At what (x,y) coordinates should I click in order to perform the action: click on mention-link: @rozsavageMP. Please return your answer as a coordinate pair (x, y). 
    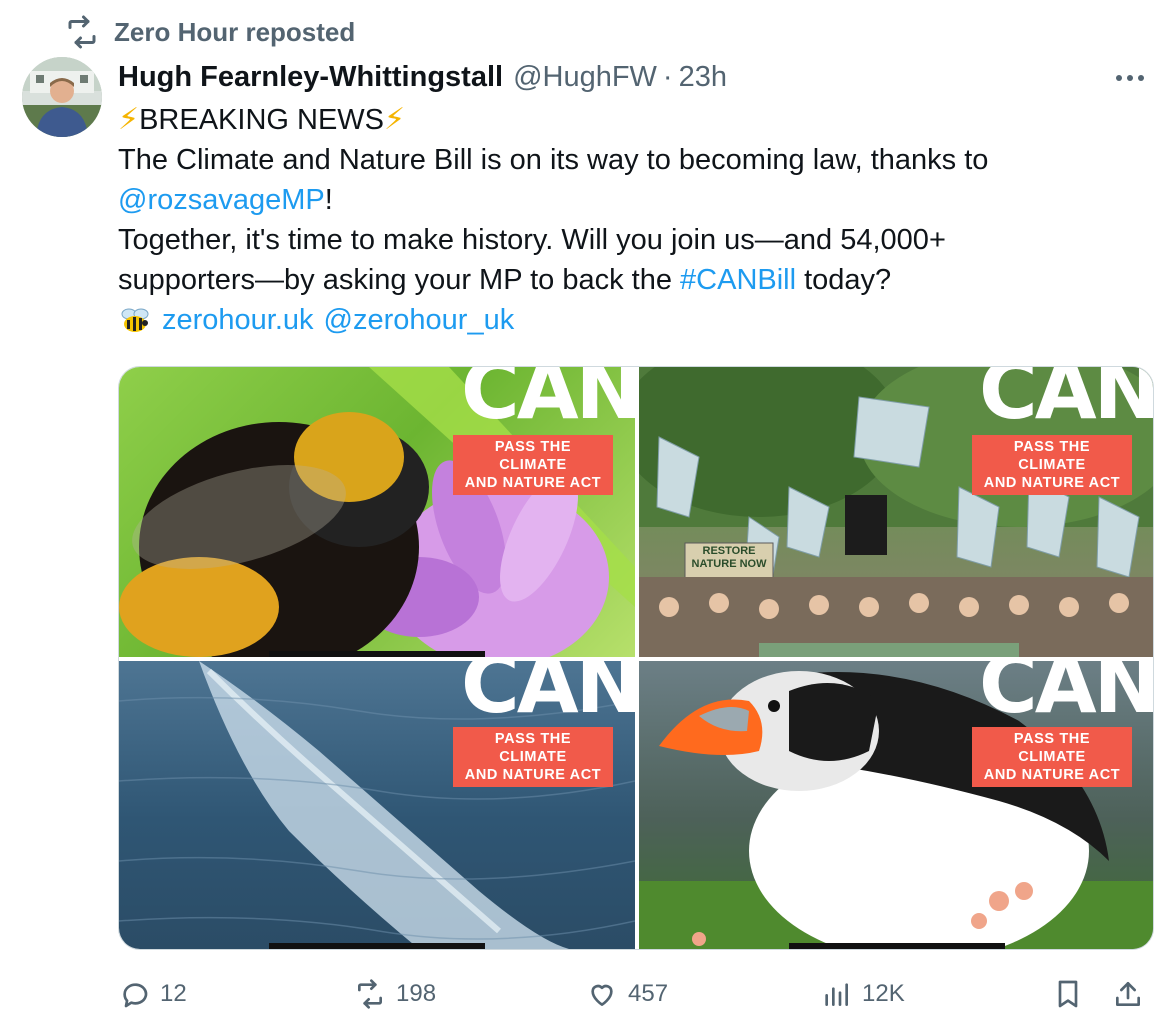
    Looking at the image, I should click on (221, 200).